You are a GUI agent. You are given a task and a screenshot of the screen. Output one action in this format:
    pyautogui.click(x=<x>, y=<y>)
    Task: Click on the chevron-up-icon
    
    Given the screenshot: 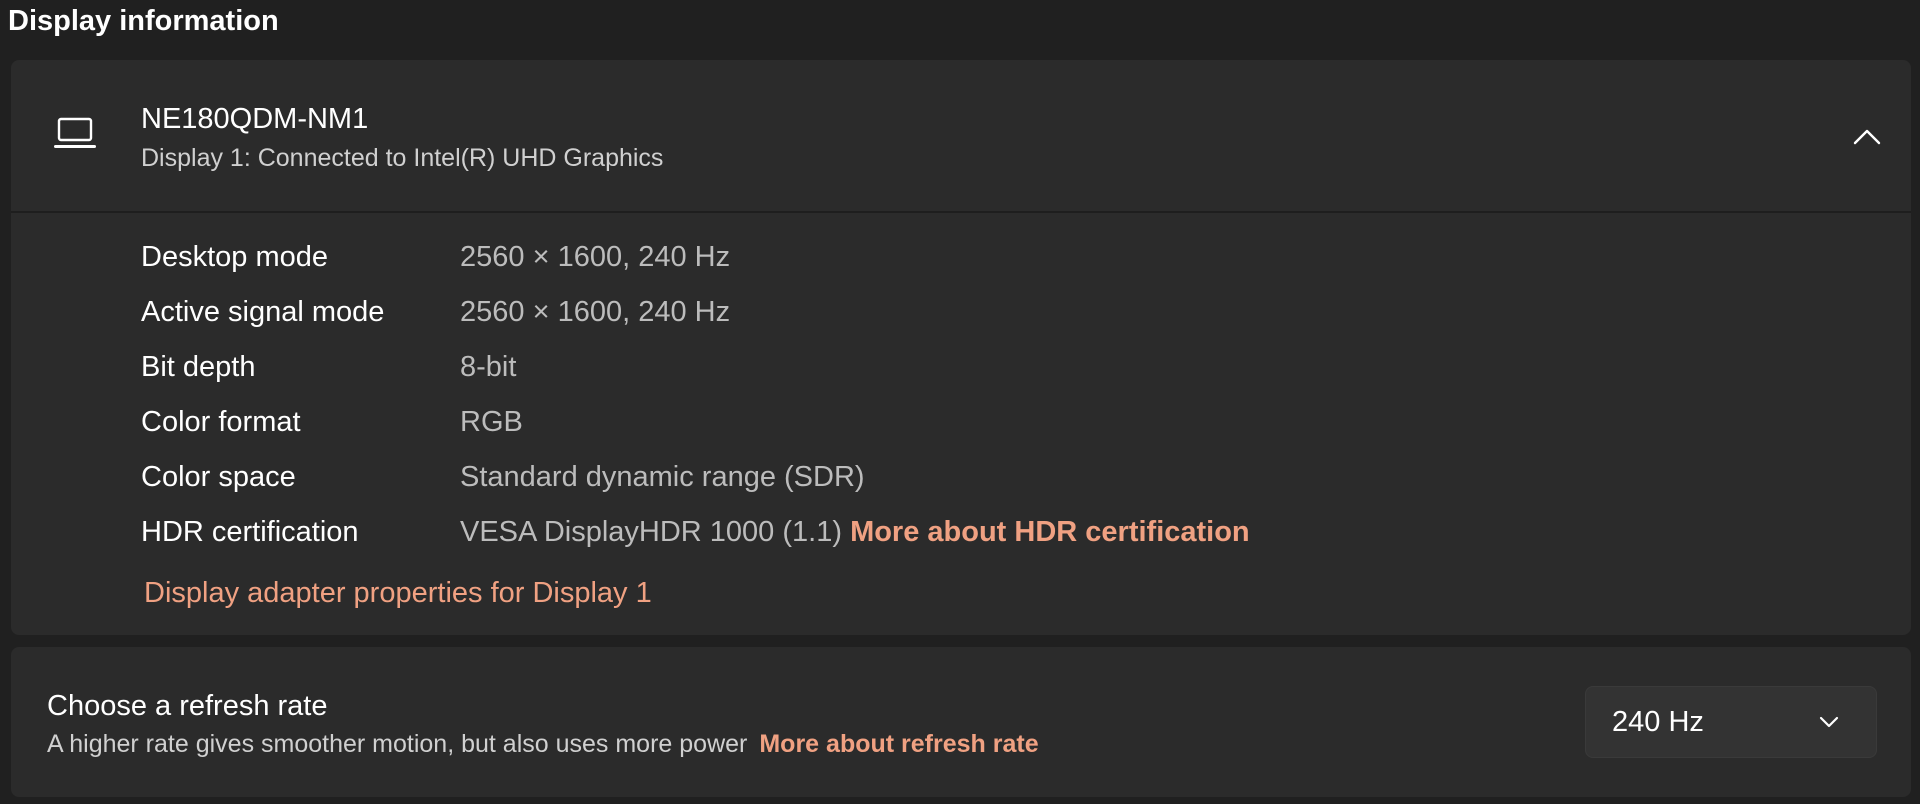 What is the action you would take?
    pyautogui.click(x=1867, y=136)
    